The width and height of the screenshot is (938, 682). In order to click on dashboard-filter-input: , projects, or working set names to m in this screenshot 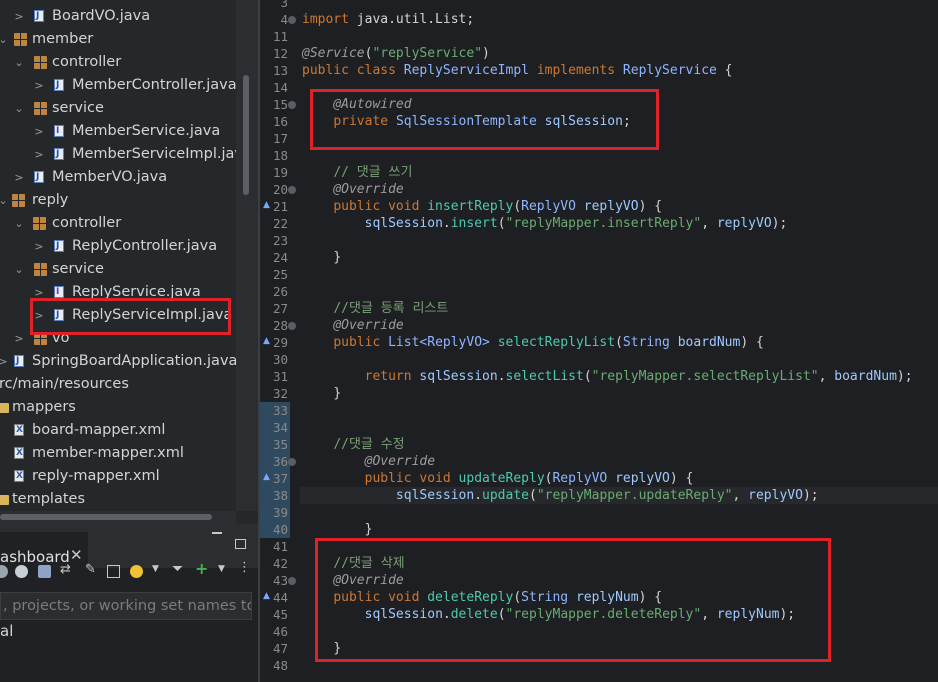, I will do `click(126, 606)`.